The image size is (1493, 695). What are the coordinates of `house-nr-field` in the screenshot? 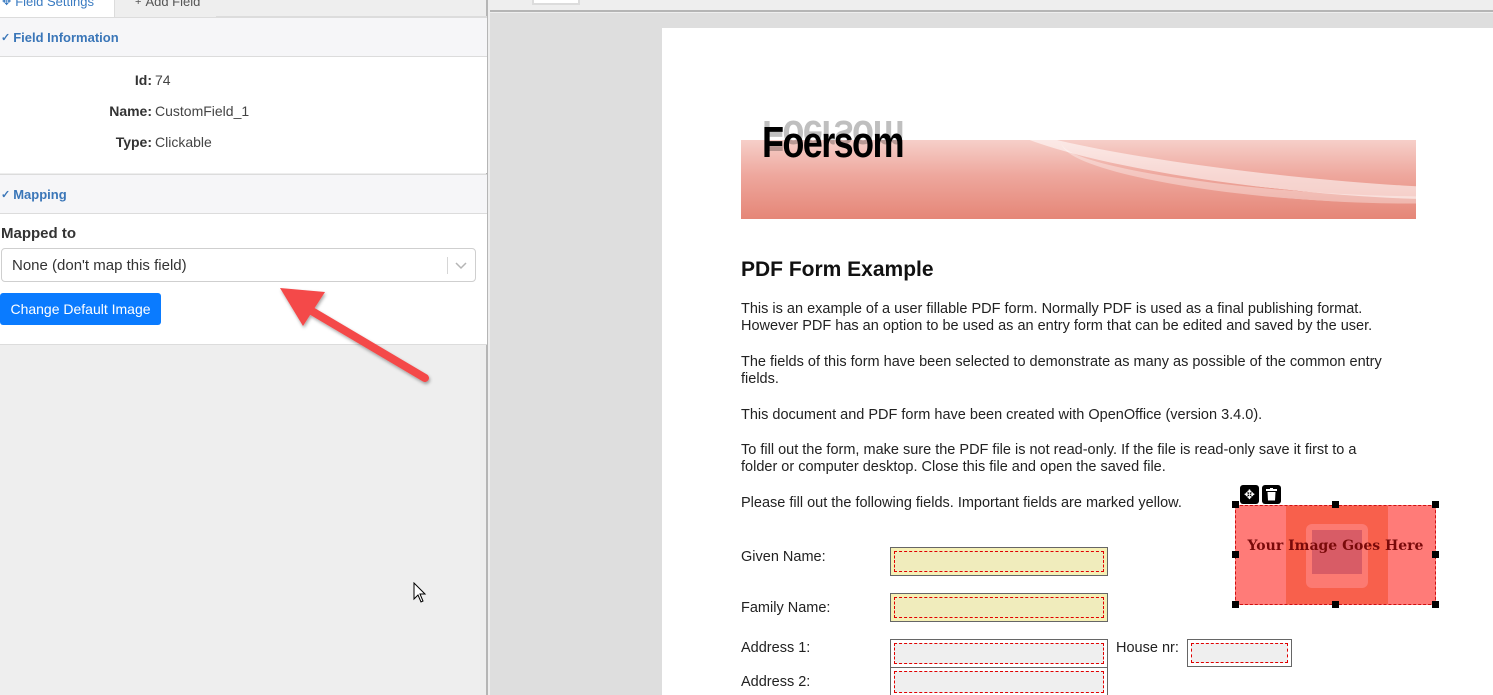 It's located at (1239, 653).